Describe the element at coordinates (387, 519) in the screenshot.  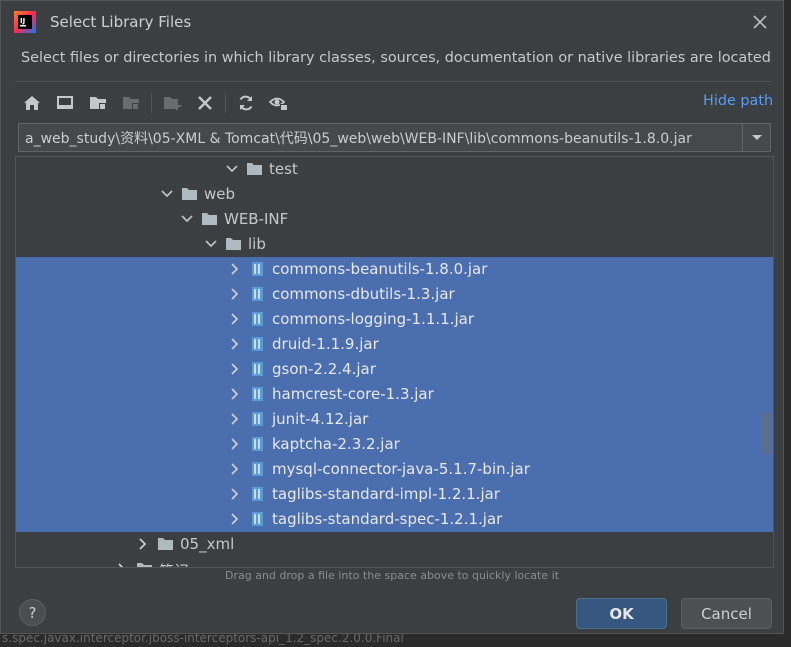
I see `tree-row-label: taglibs-standard-spec-1.2.1.jar` at that location.